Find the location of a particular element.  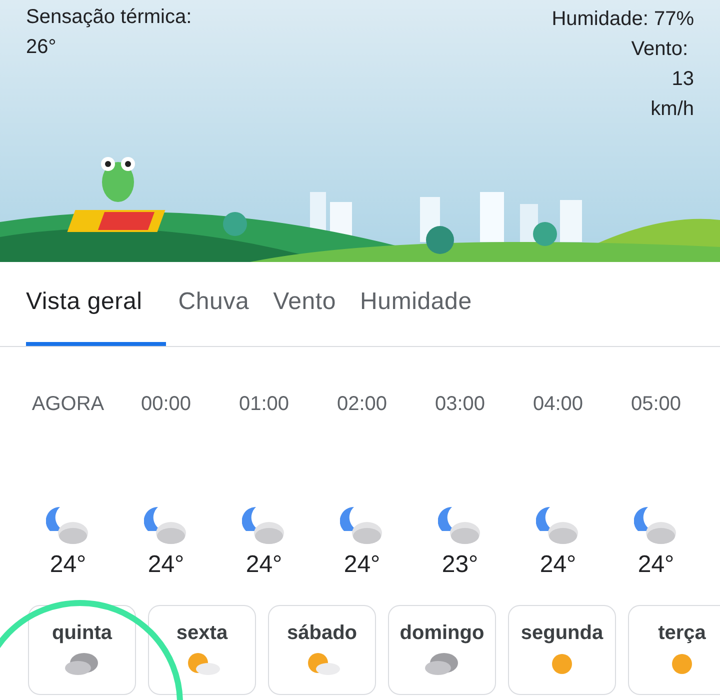

hour-label: 04:00 is located at coordinates (558, 405).